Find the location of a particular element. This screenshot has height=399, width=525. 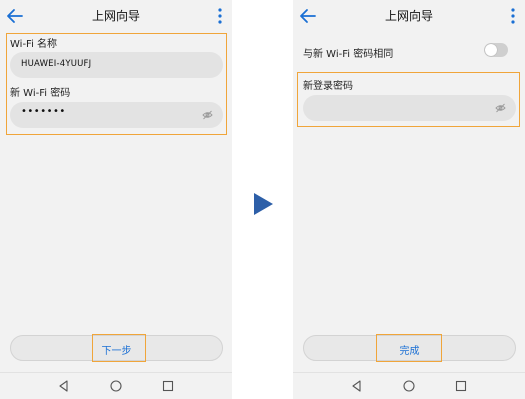

login-password-input is located at coordinates (409, 108).